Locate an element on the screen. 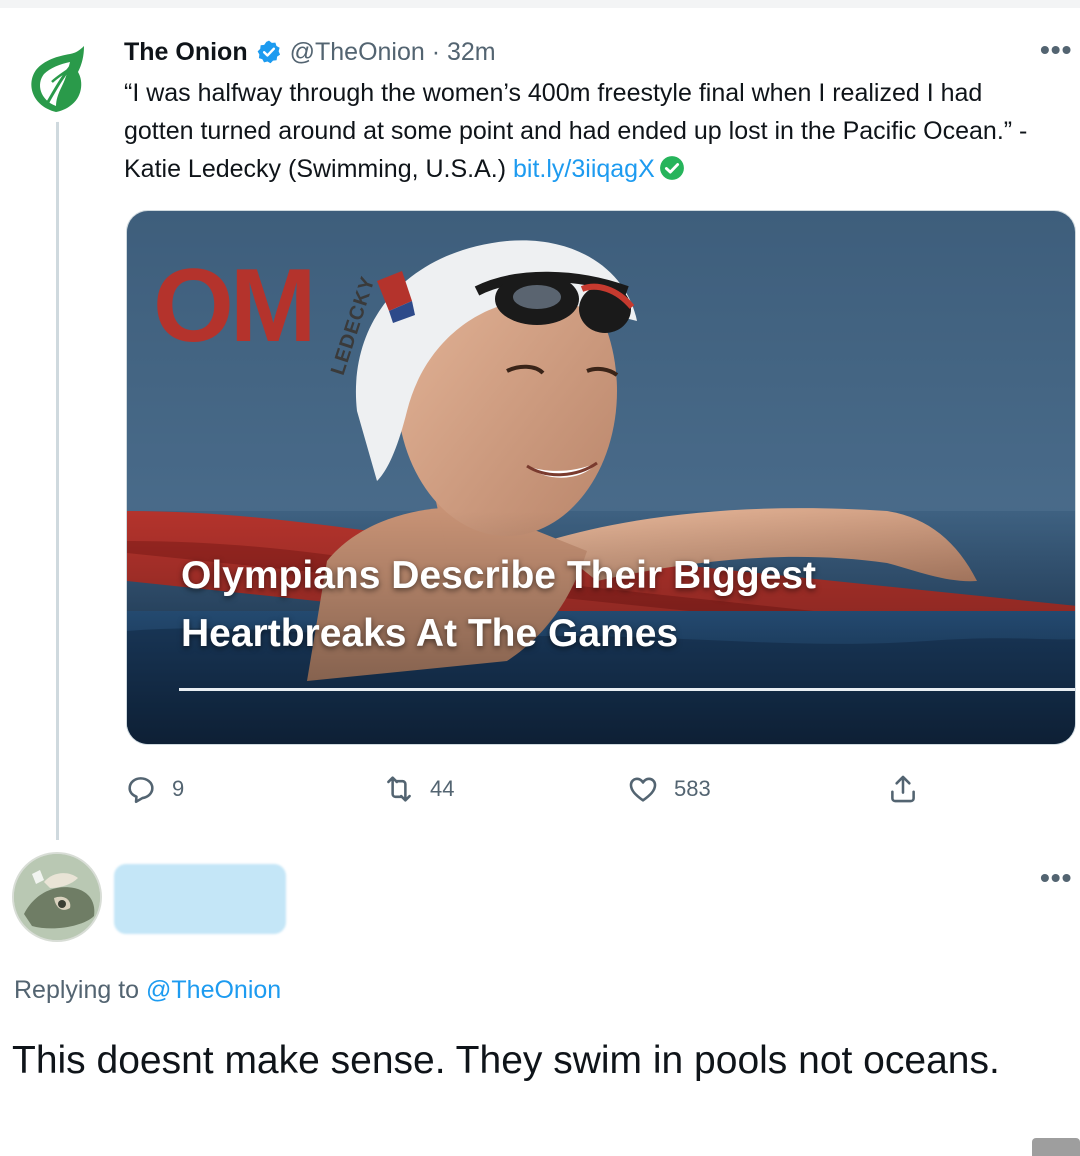  corner-tab is located at coordinates (1056, 1147).